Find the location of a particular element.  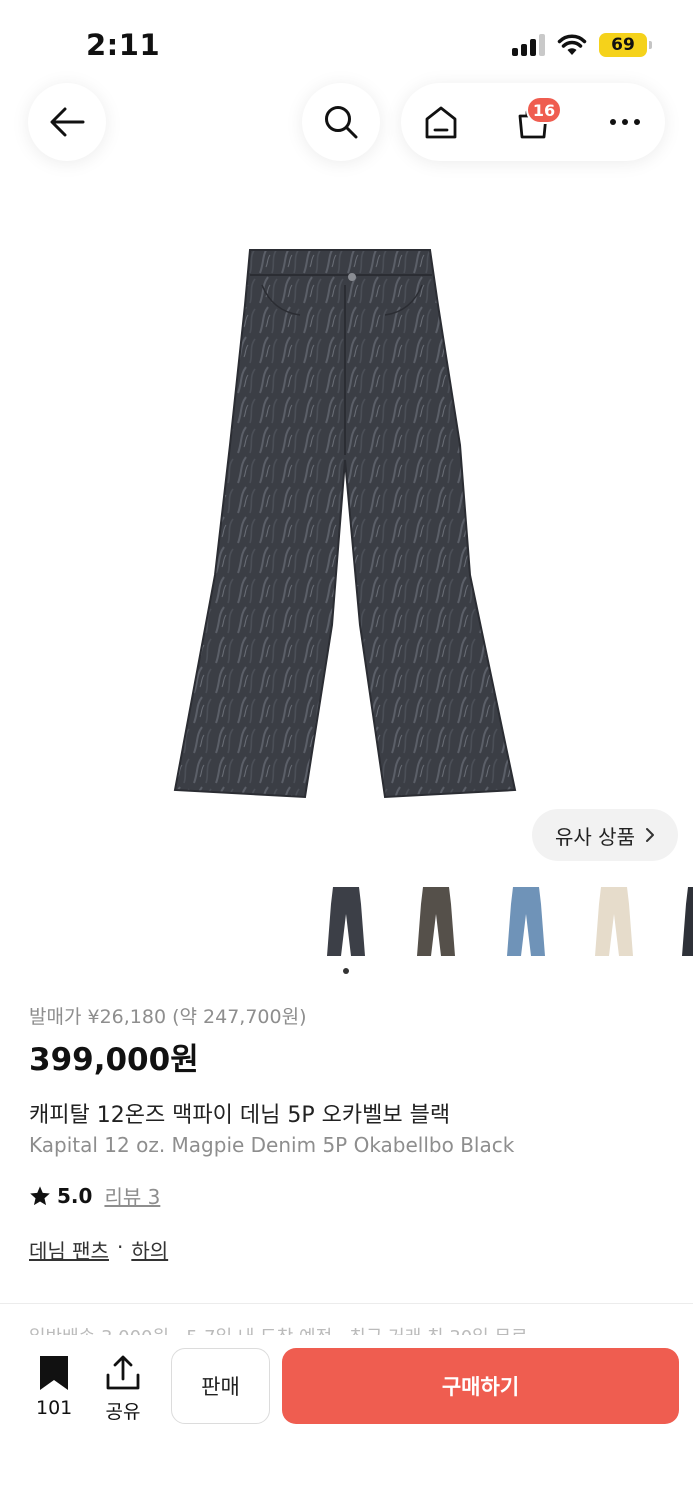

share-button: 공유 is located at coordinates (123, 1389).